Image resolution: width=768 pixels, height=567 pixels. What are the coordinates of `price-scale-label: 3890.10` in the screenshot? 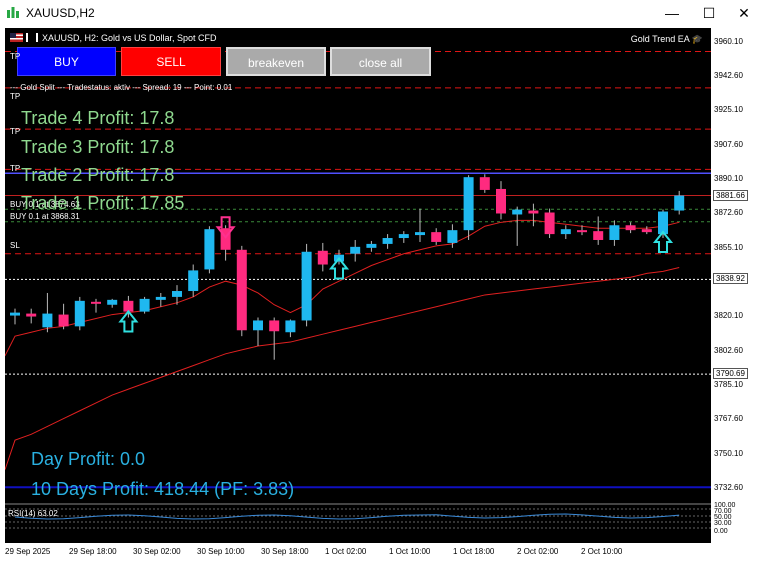 It's located at (728, 178).